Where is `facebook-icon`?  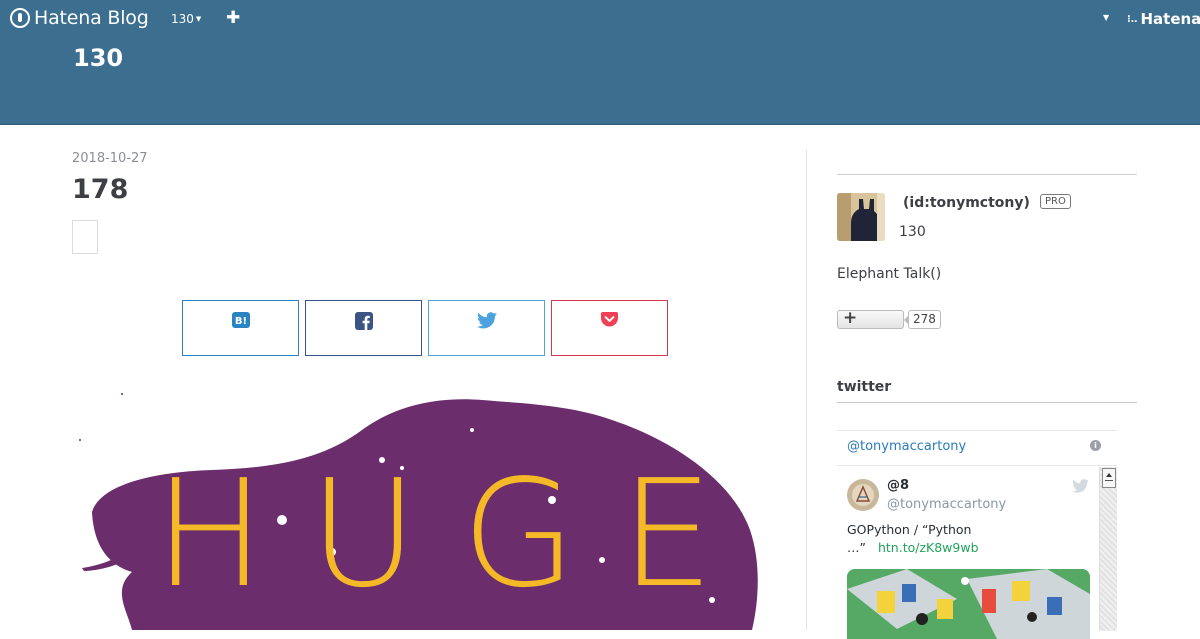
facebook-icon is located at coordinates (363, 321).